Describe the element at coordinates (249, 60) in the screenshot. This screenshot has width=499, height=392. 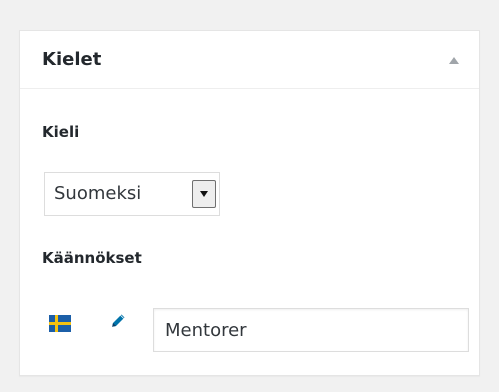
I see `metabox-header: Kielet` at that location.